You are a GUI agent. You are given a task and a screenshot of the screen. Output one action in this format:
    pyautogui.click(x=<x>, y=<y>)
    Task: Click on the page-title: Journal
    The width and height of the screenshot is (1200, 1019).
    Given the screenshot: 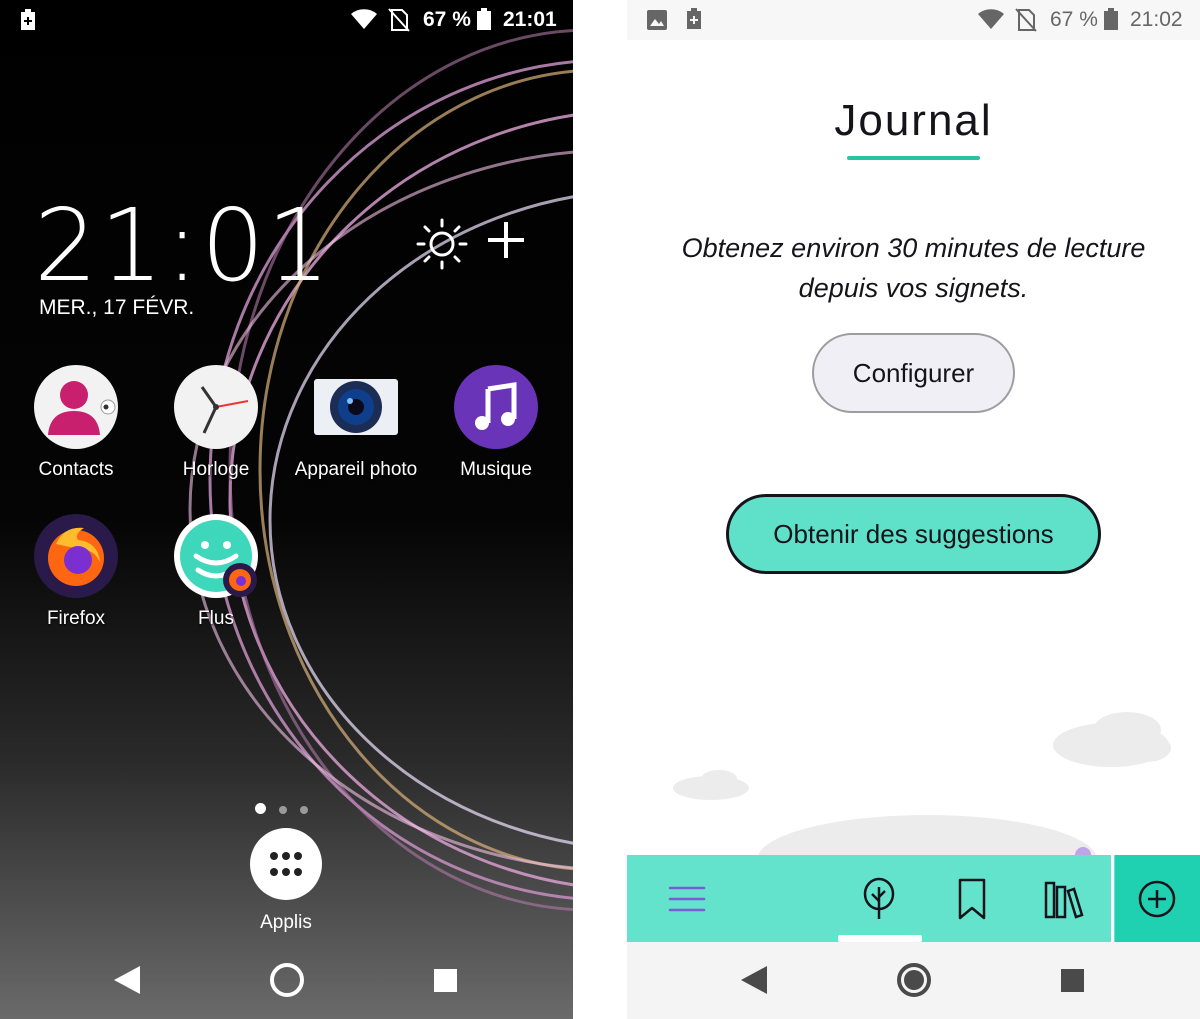 What is the action you would take?
    pyautogui.click(x=913, y=120)
    